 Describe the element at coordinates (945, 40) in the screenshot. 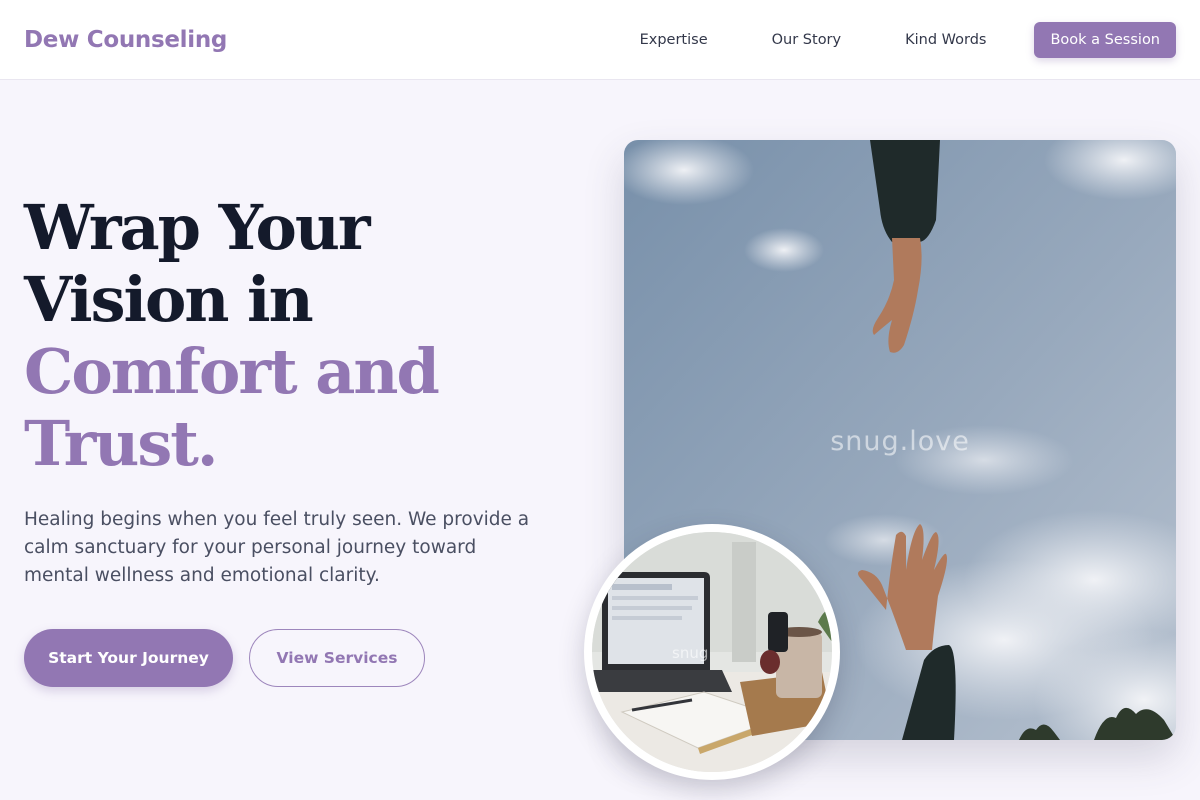

I see `nav-link-kind-words: Kind Words` at that location.